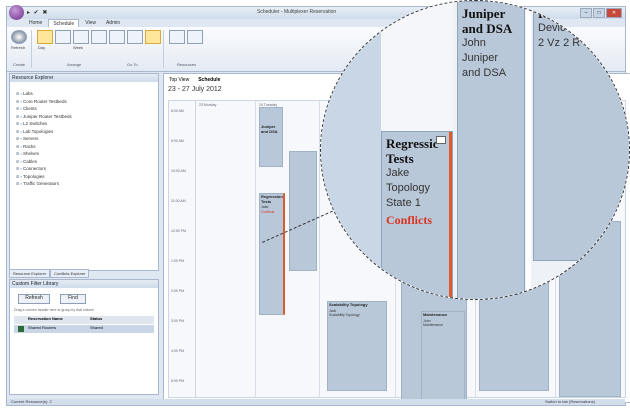  Describe the element at coordinates (45, 37) in the screenshot. I see `day-view-button` at that location.